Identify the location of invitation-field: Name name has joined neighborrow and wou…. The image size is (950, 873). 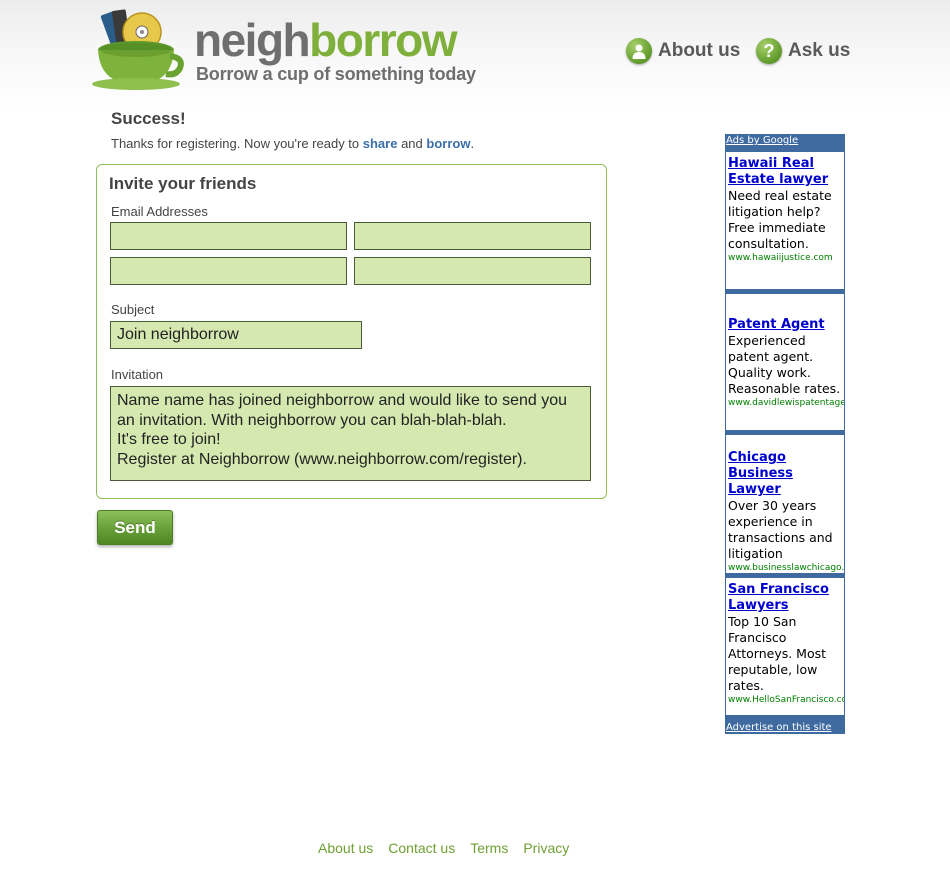
(350, 433).